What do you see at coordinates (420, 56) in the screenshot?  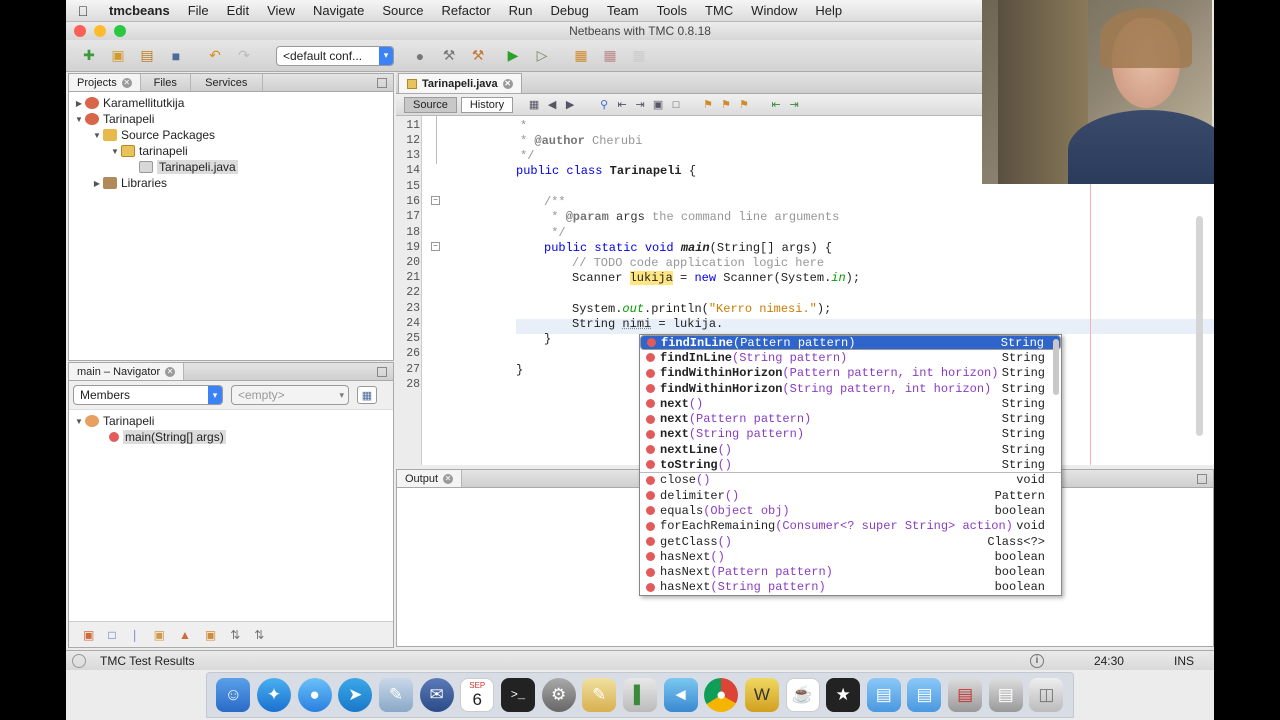 I see `globe-icon: ●` at bounding box center [420, 56].